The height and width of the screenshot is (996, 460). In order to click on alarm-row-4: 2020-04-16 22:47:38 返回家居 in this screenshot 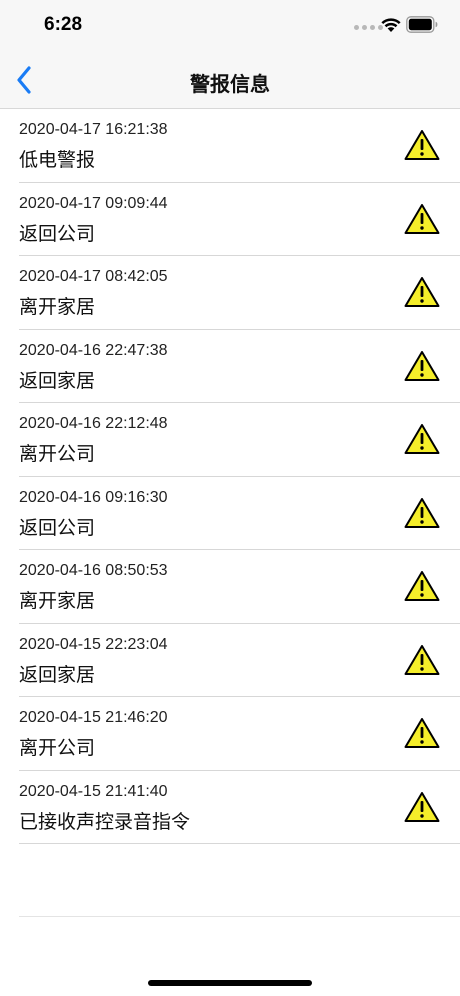, I will do `click(230, 367)`.